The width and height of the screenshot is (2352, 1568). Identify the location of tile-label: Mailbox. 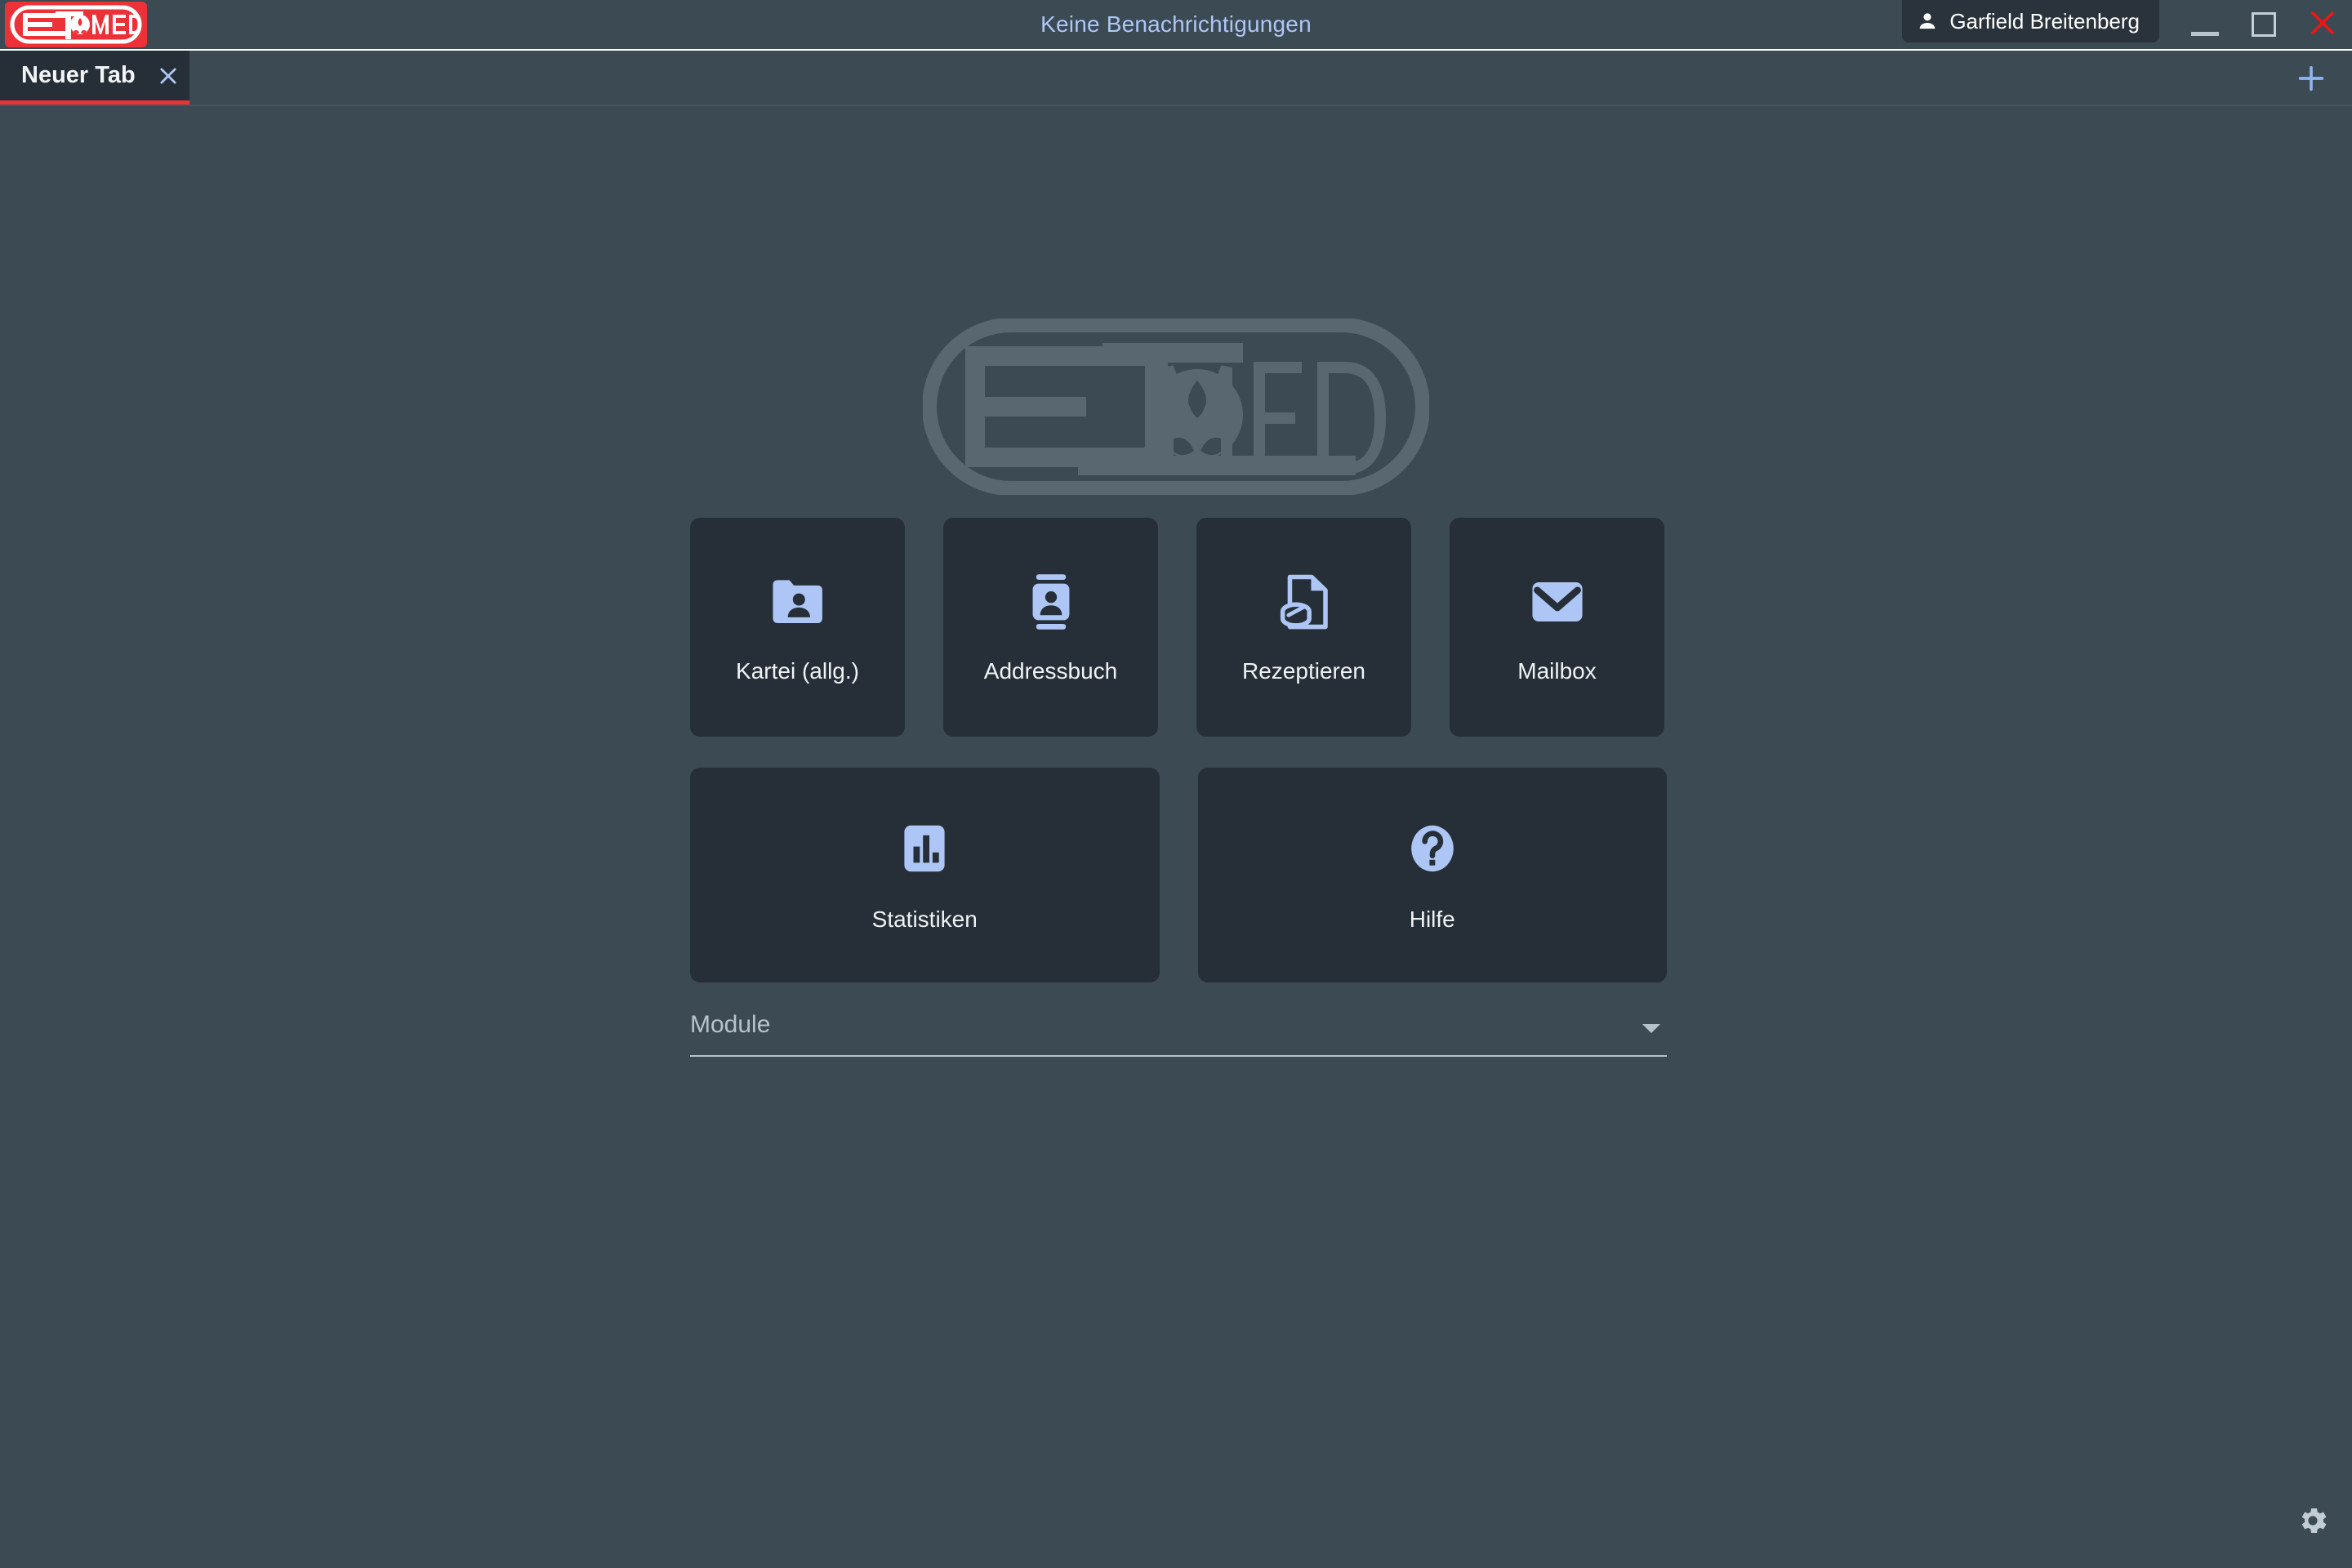
(1557, 671).